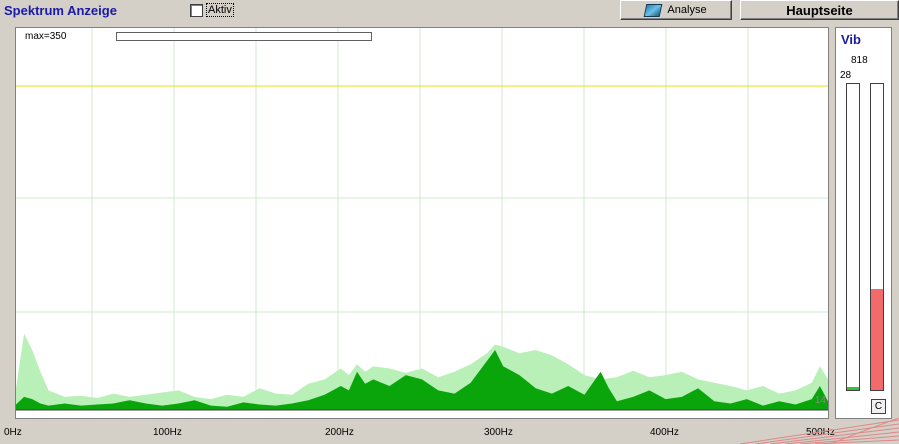 The image size is (899, 444). I want to click on page-title: Spektrum Anzeige, so click(60, 10).